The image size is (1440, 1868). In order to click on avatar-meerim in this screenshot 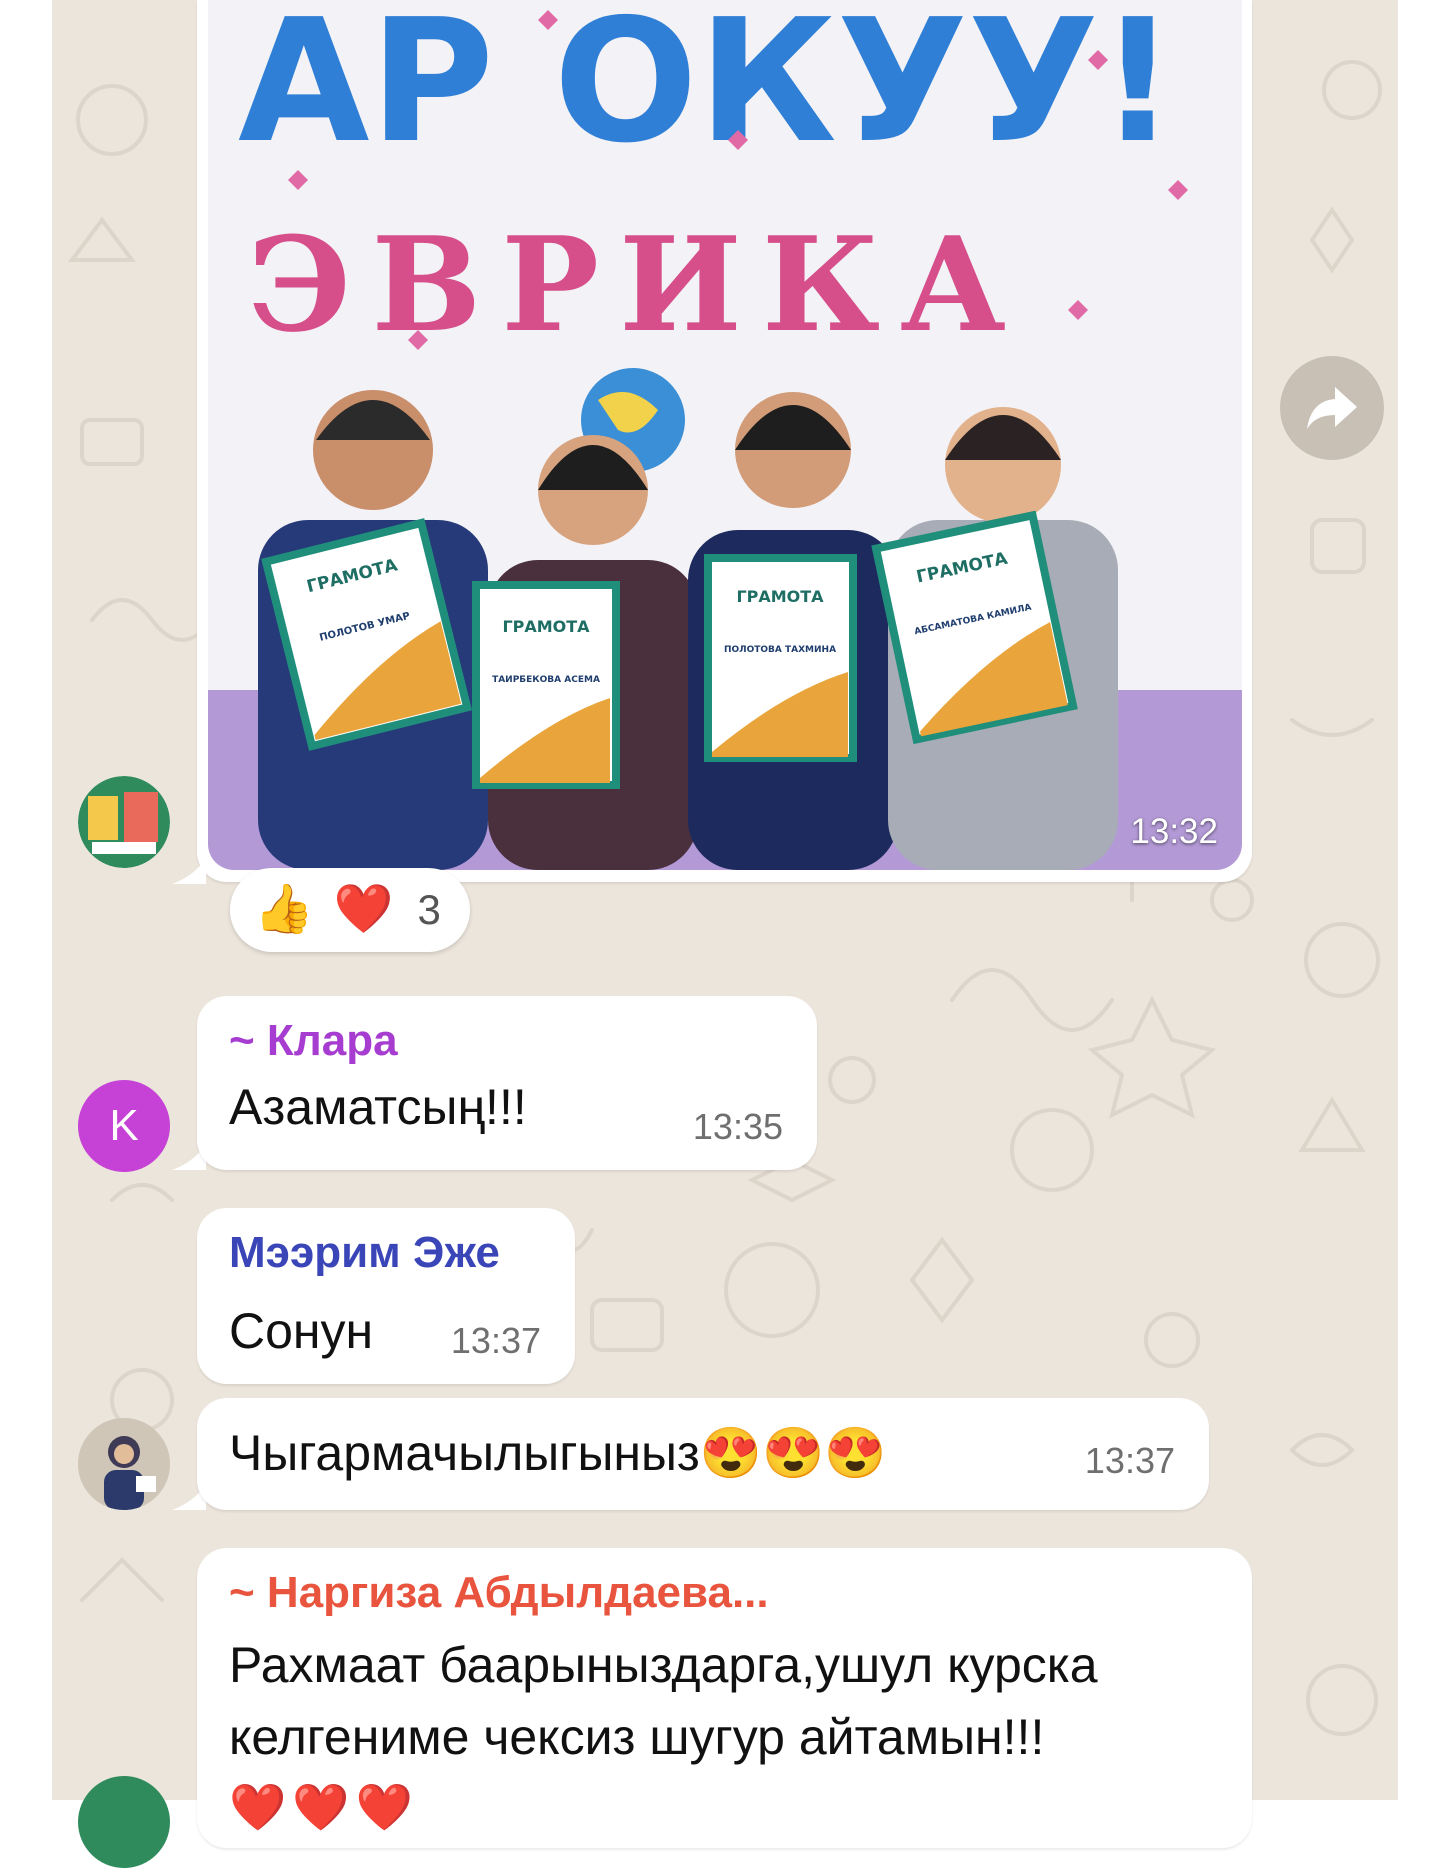, I will do `click(124, 1464)`.